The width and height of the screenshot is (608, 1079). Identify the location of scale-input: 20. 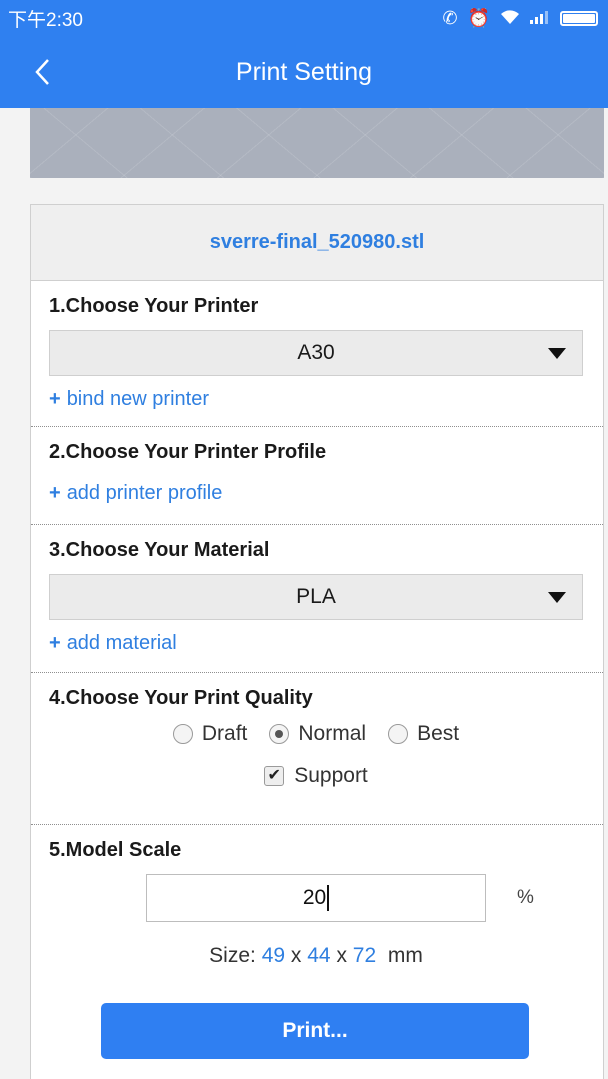
(316, 898).